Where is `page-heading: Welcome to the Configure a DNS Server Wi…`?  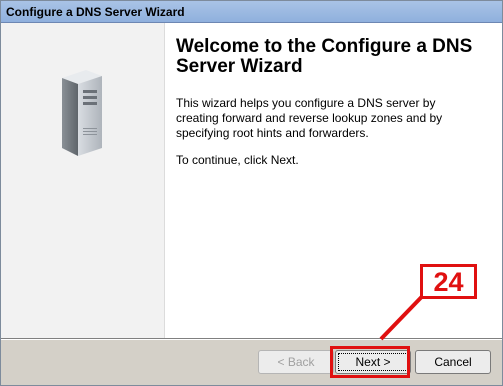
page-heading: Welcome to the Configure a DNS Server Wi… is located at coordinates (324, 56).